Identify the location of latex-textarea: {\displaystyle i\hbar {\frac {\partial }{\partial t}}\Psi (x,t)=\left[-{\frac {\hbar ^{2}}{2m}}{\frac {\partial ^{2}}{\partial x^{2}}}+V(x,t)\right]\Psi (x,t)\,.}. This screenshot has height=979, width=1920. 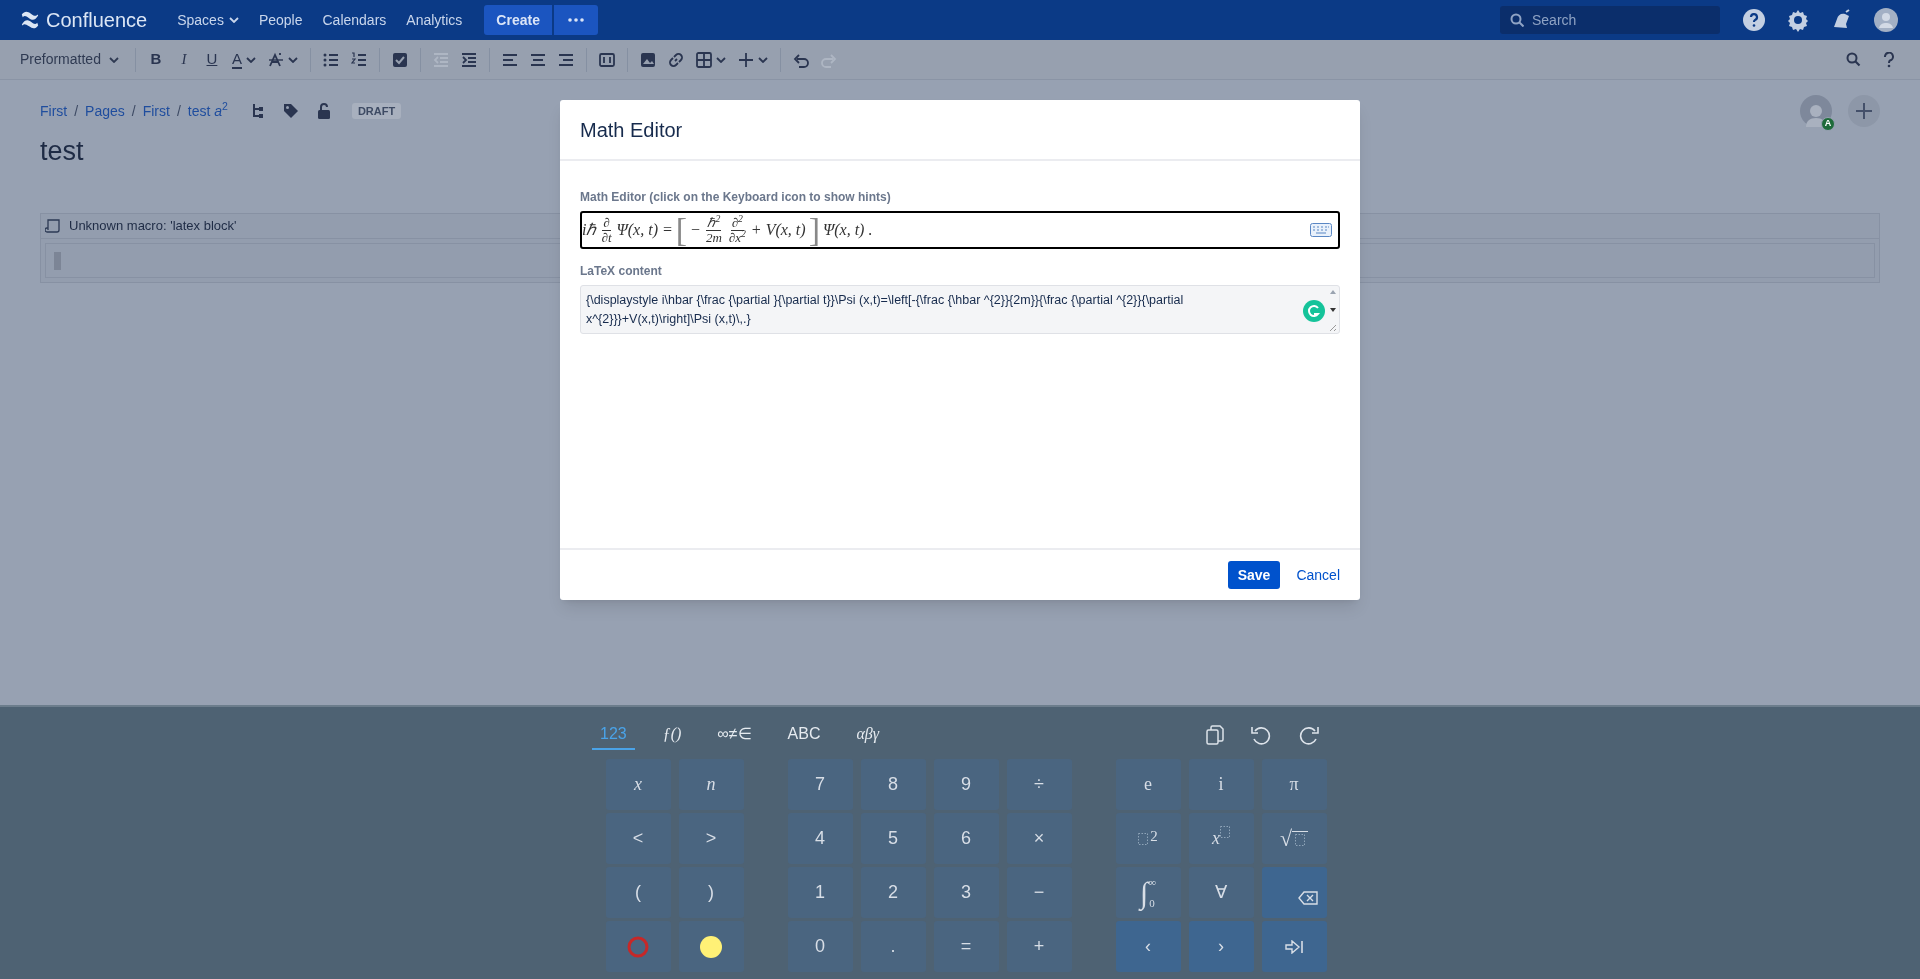
(960, 309).